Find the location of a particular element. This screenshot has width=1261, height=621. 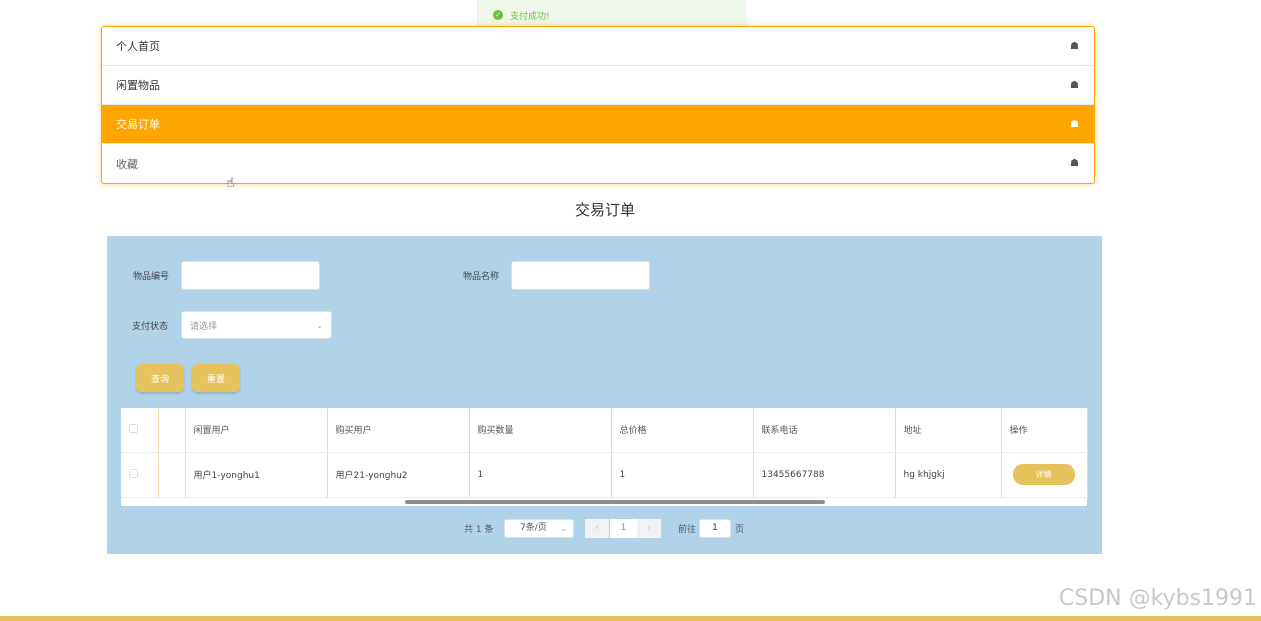

page-size-value: 7条/页 is located at coordinates (533, 528).